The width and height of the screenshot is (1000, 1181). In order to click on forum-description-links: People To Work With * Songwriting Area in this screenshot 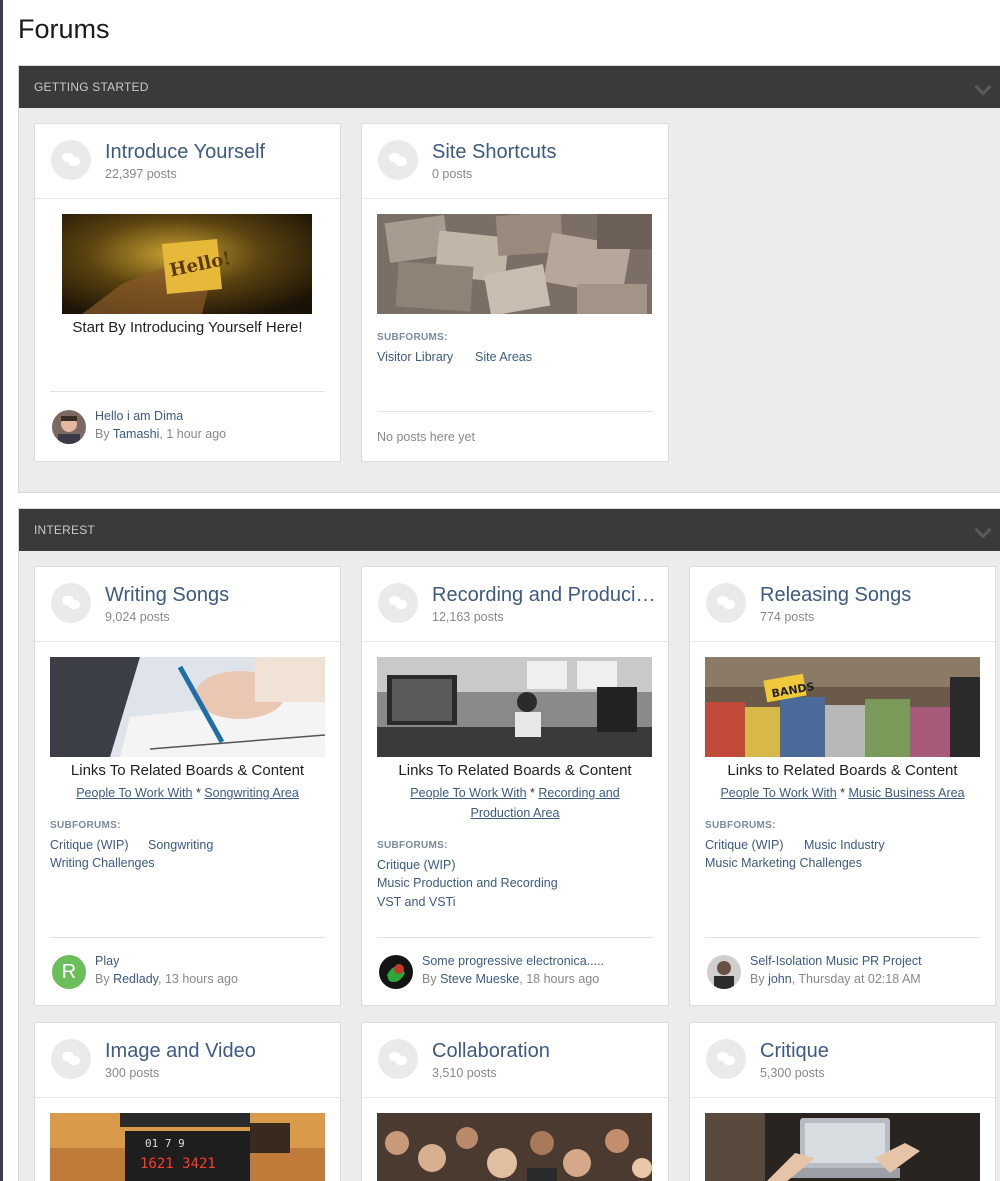, I will do `click(187, 793)`.